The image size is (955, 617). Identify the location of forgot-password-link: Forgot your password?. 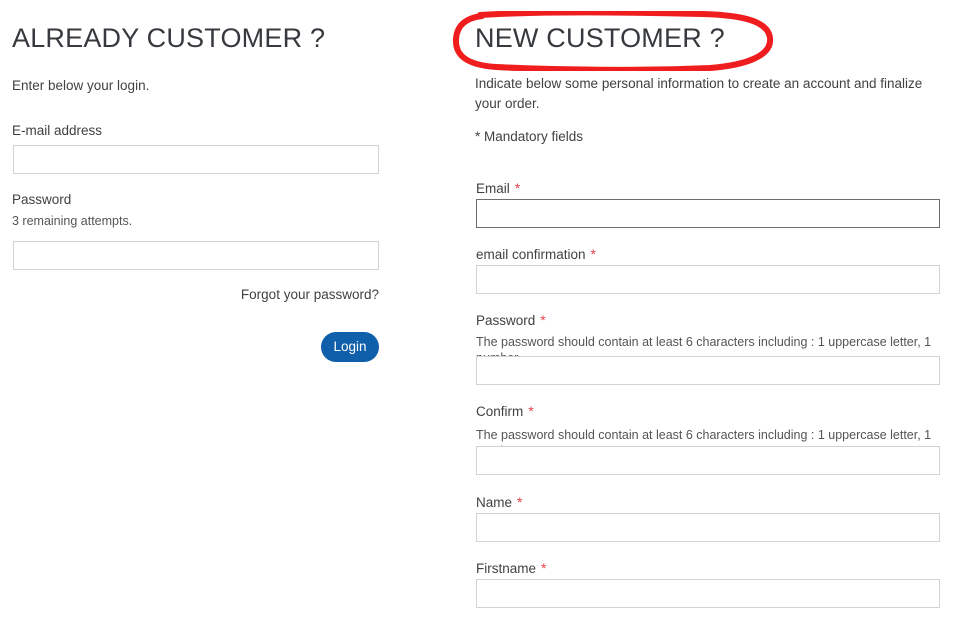
(195, 294).